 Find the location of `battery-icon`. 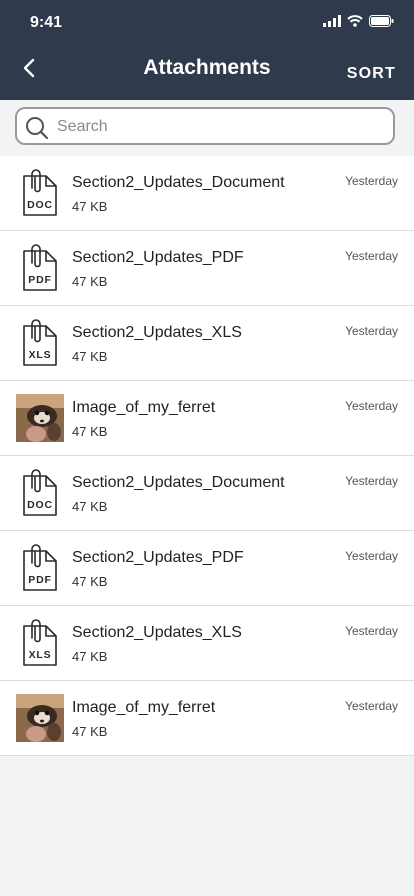

battery-icon is located at coordinates (381, 21).